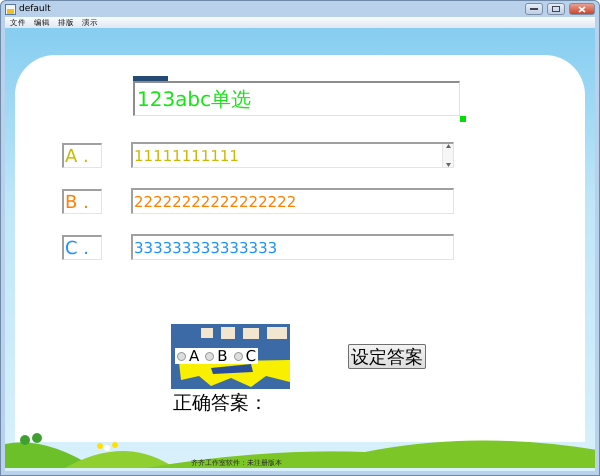  What do you see at coordinates (10, 9) in the screenshot?
I see `app-icon` at bounding box center [10, 9].